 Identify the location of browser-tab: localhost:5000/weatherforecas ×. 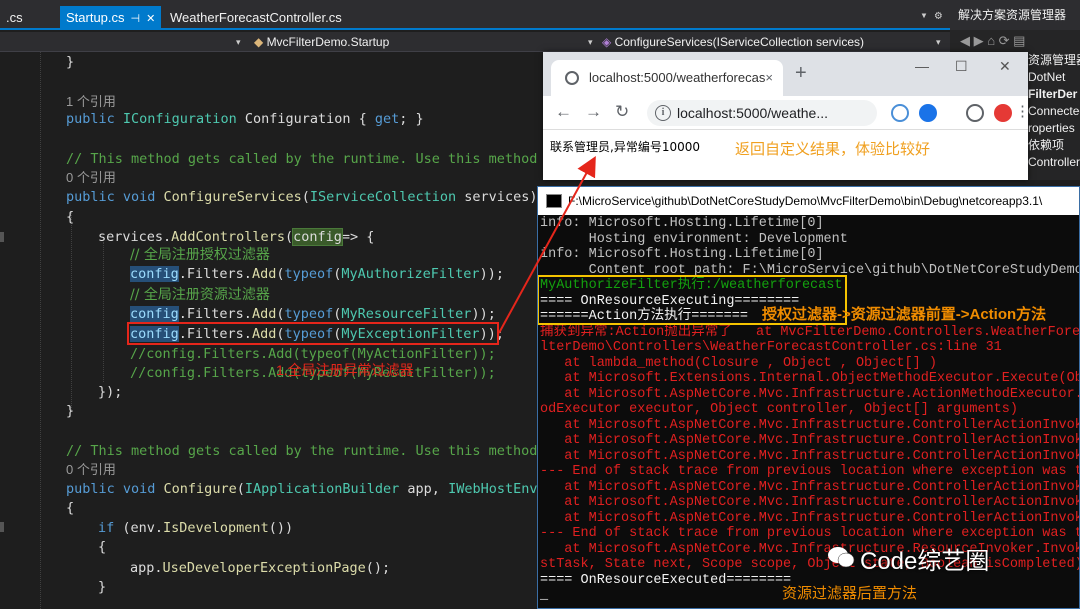
(667, 78).